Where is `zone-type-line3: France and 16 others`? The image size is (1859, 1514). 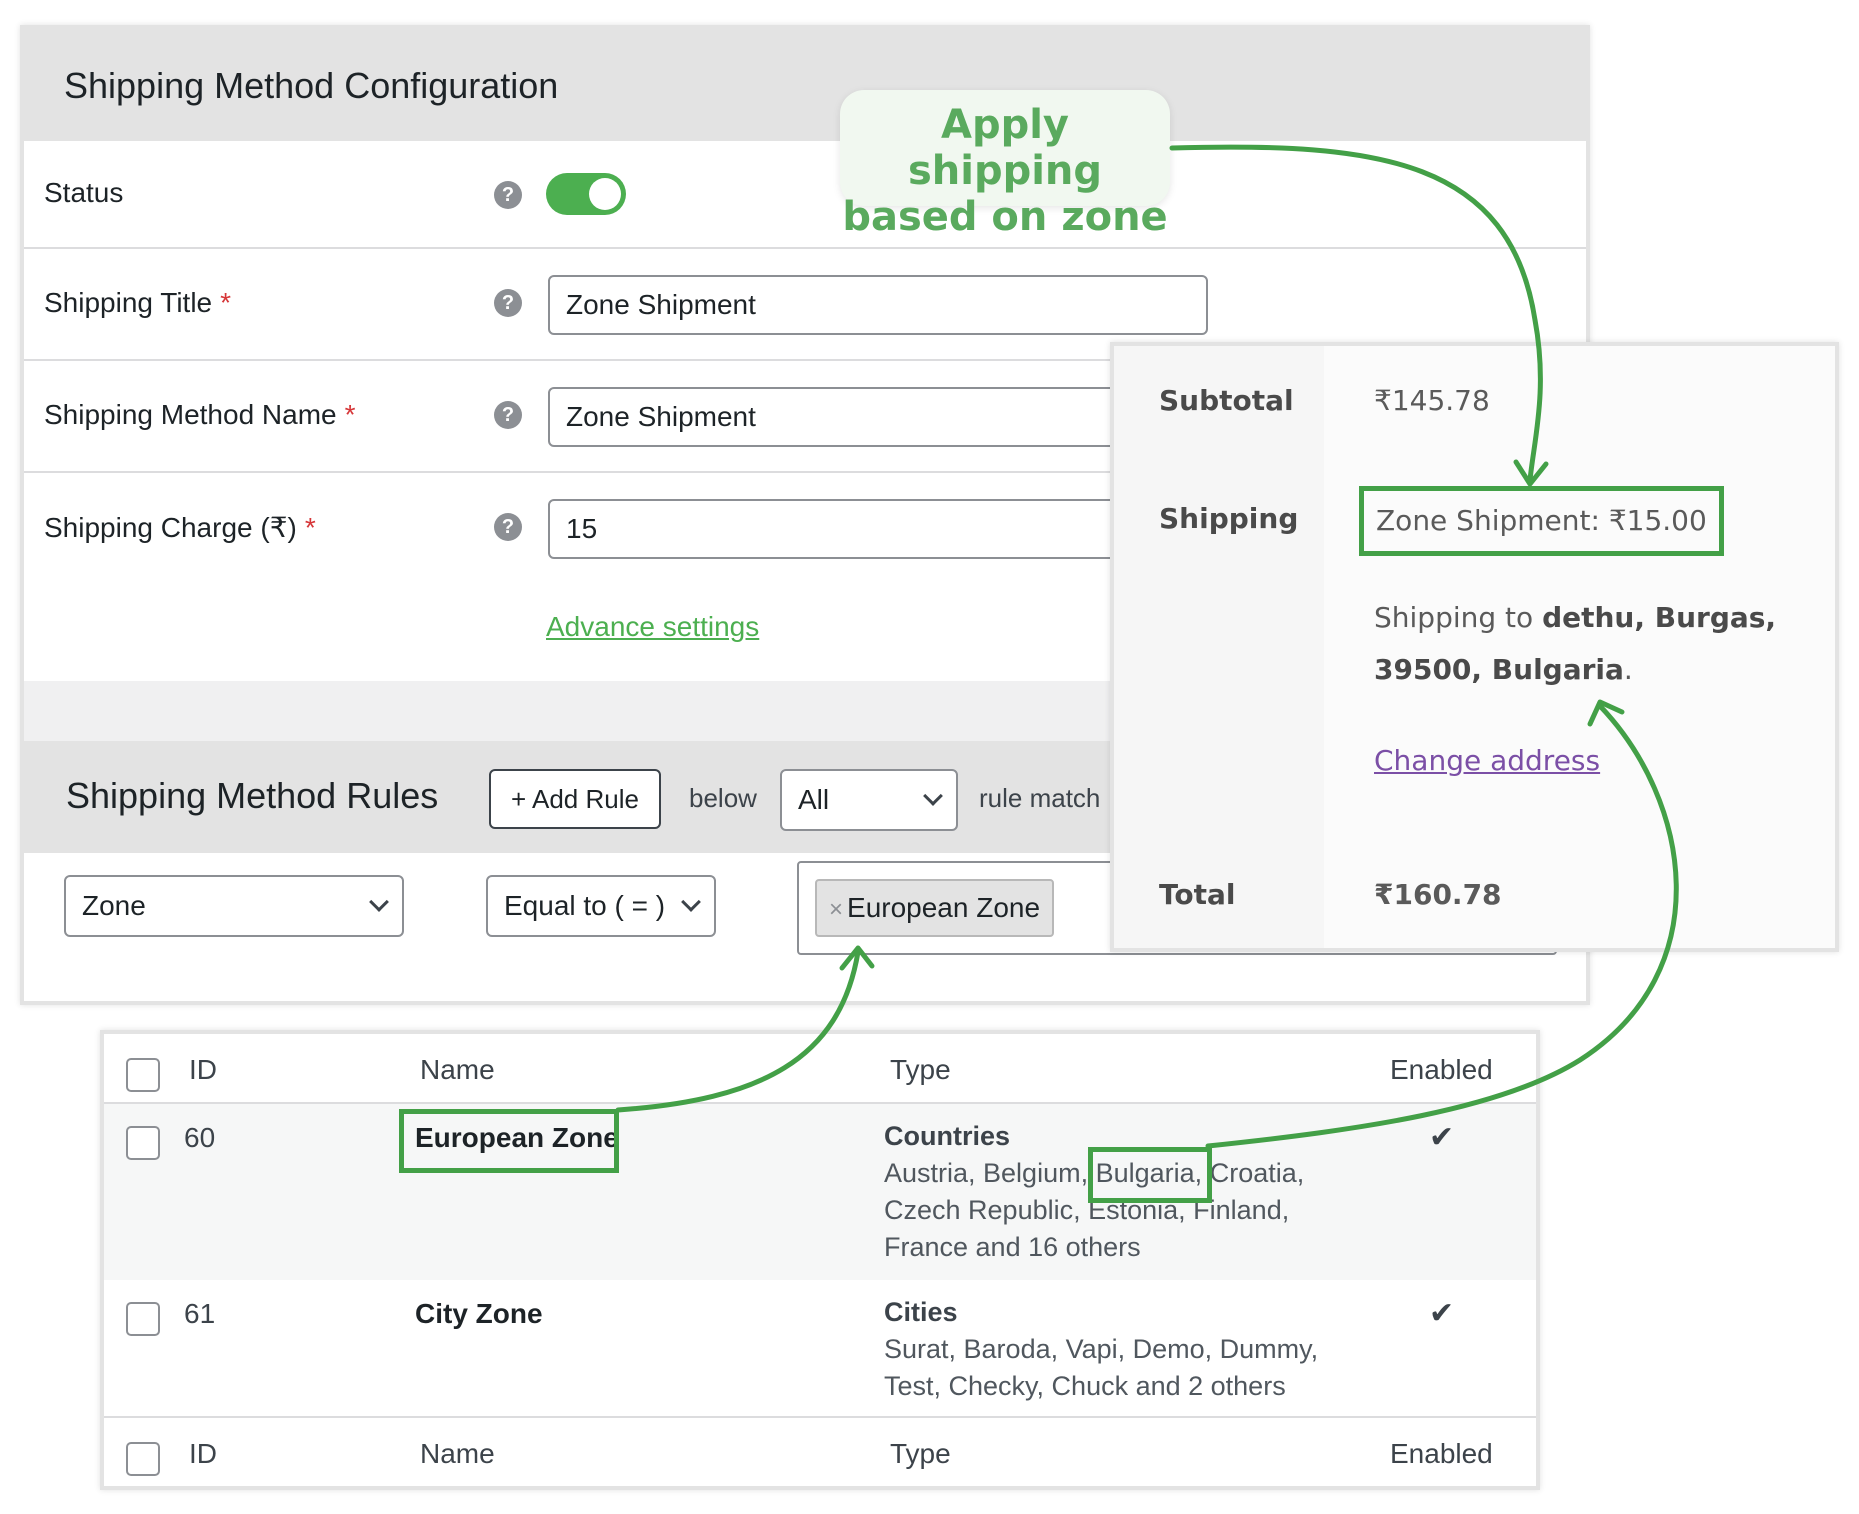
zone-type-line3: France and 16 others is located at coordinates (1012, 1247).